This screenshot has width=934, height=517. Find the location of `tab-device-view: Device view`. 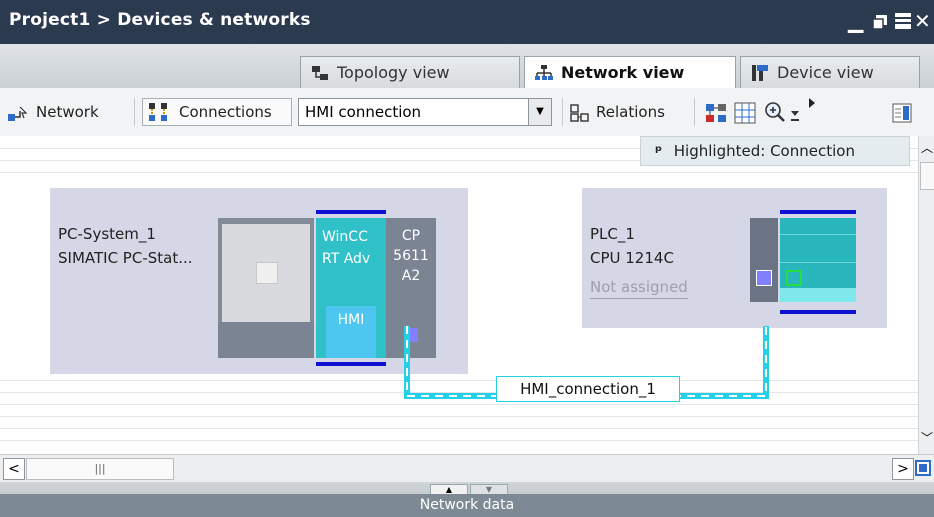

tab-device-view: Device view is located at coordinates (830, 72).